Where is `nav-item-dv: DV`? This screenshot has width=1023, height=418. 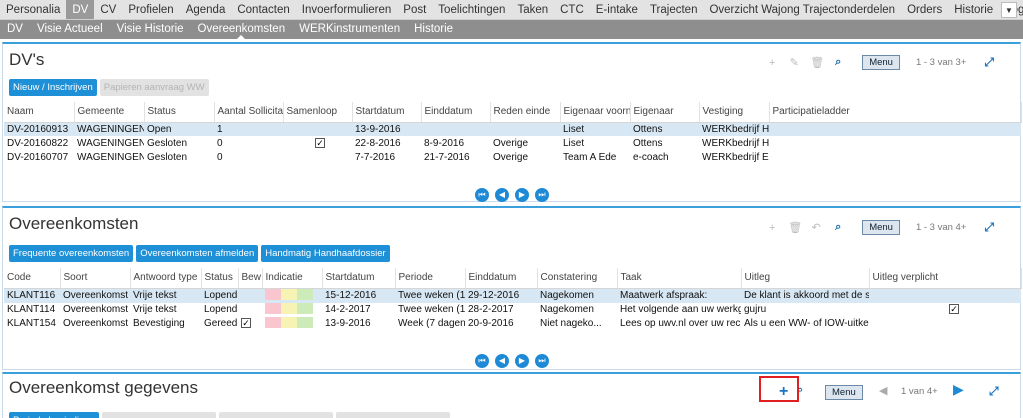
nav-item-dv: DV is located at coordinates (80, 9).